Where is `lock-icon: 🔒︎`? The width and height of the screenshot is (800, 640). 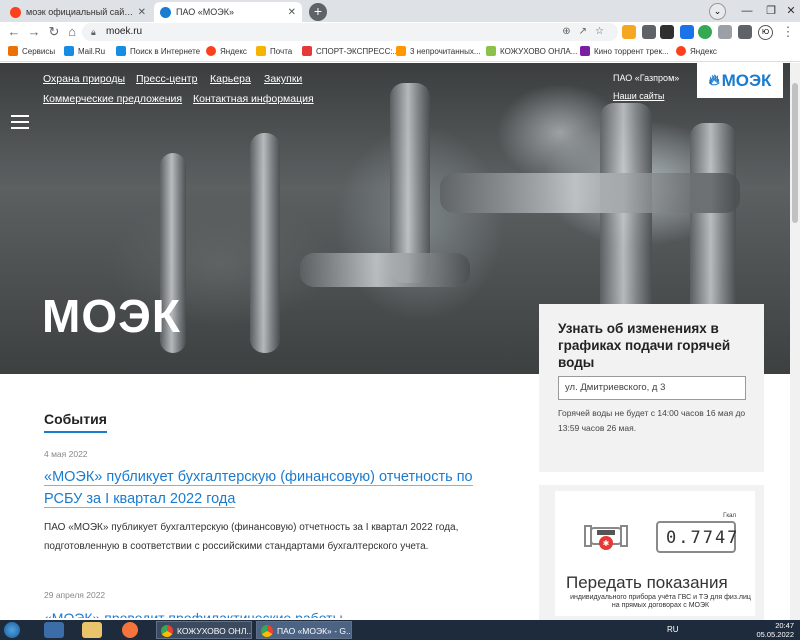 lock-icon: 🔒︎ is located at coordinates (93, 32).